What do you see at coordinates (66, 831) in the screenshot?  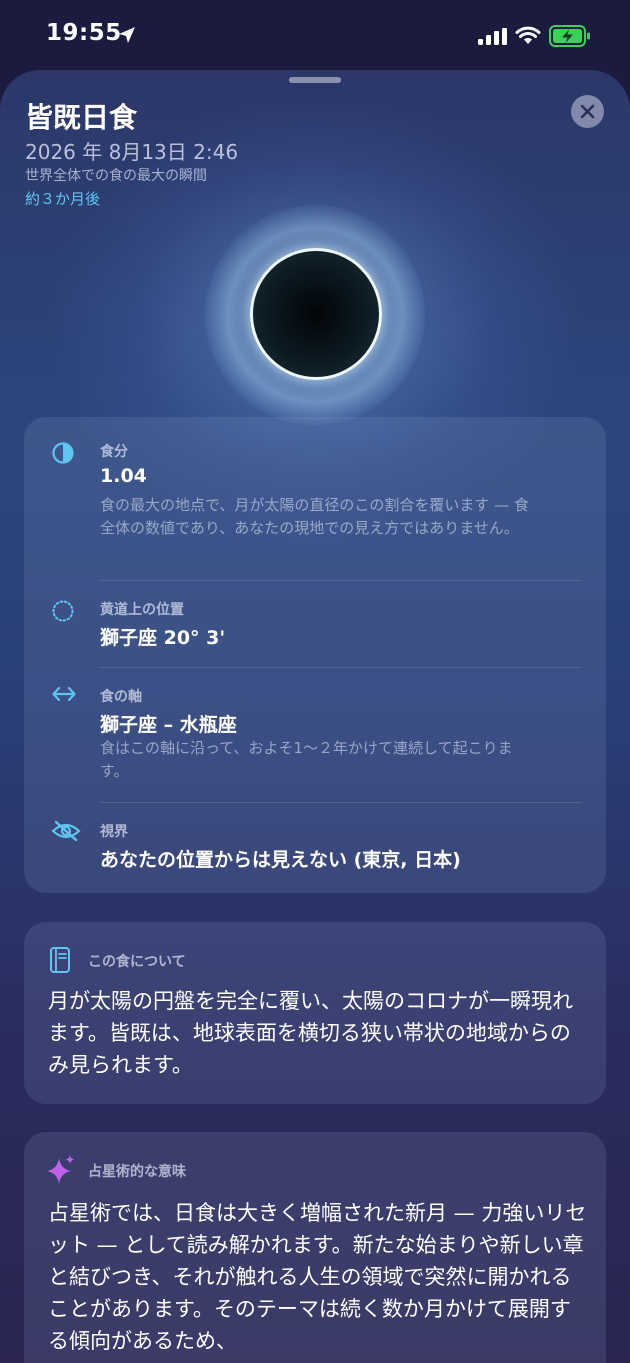 I see `eye-slash-icon` at bounding box center [66, 831].